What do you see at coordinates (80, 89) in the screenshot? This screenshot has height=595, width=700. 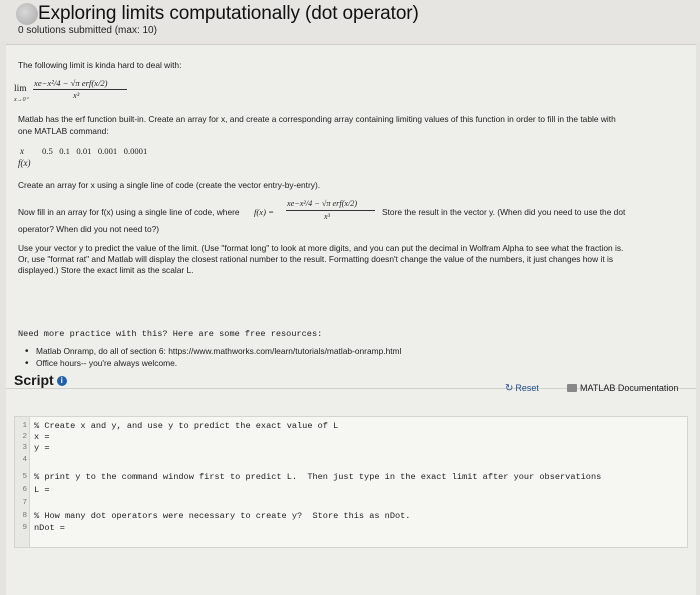 I see `fraction-bar` at bounding box center [80, 89].